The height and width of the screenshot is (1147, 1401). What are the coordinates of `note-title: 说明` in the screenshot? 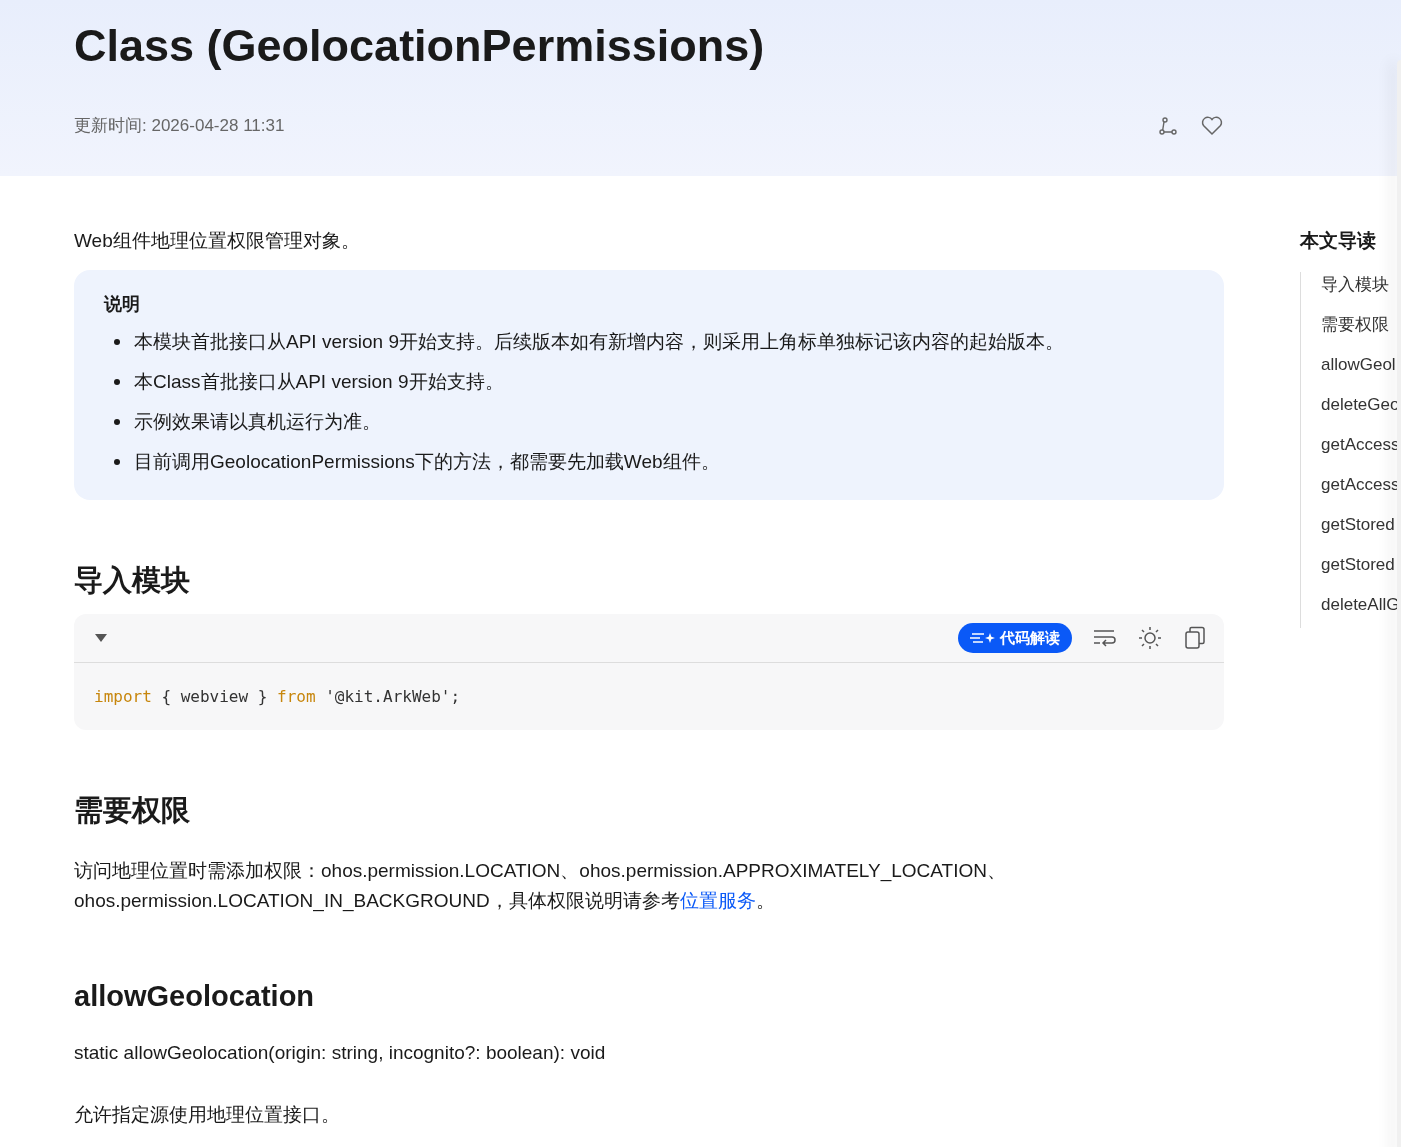 It's located at (122, 304).